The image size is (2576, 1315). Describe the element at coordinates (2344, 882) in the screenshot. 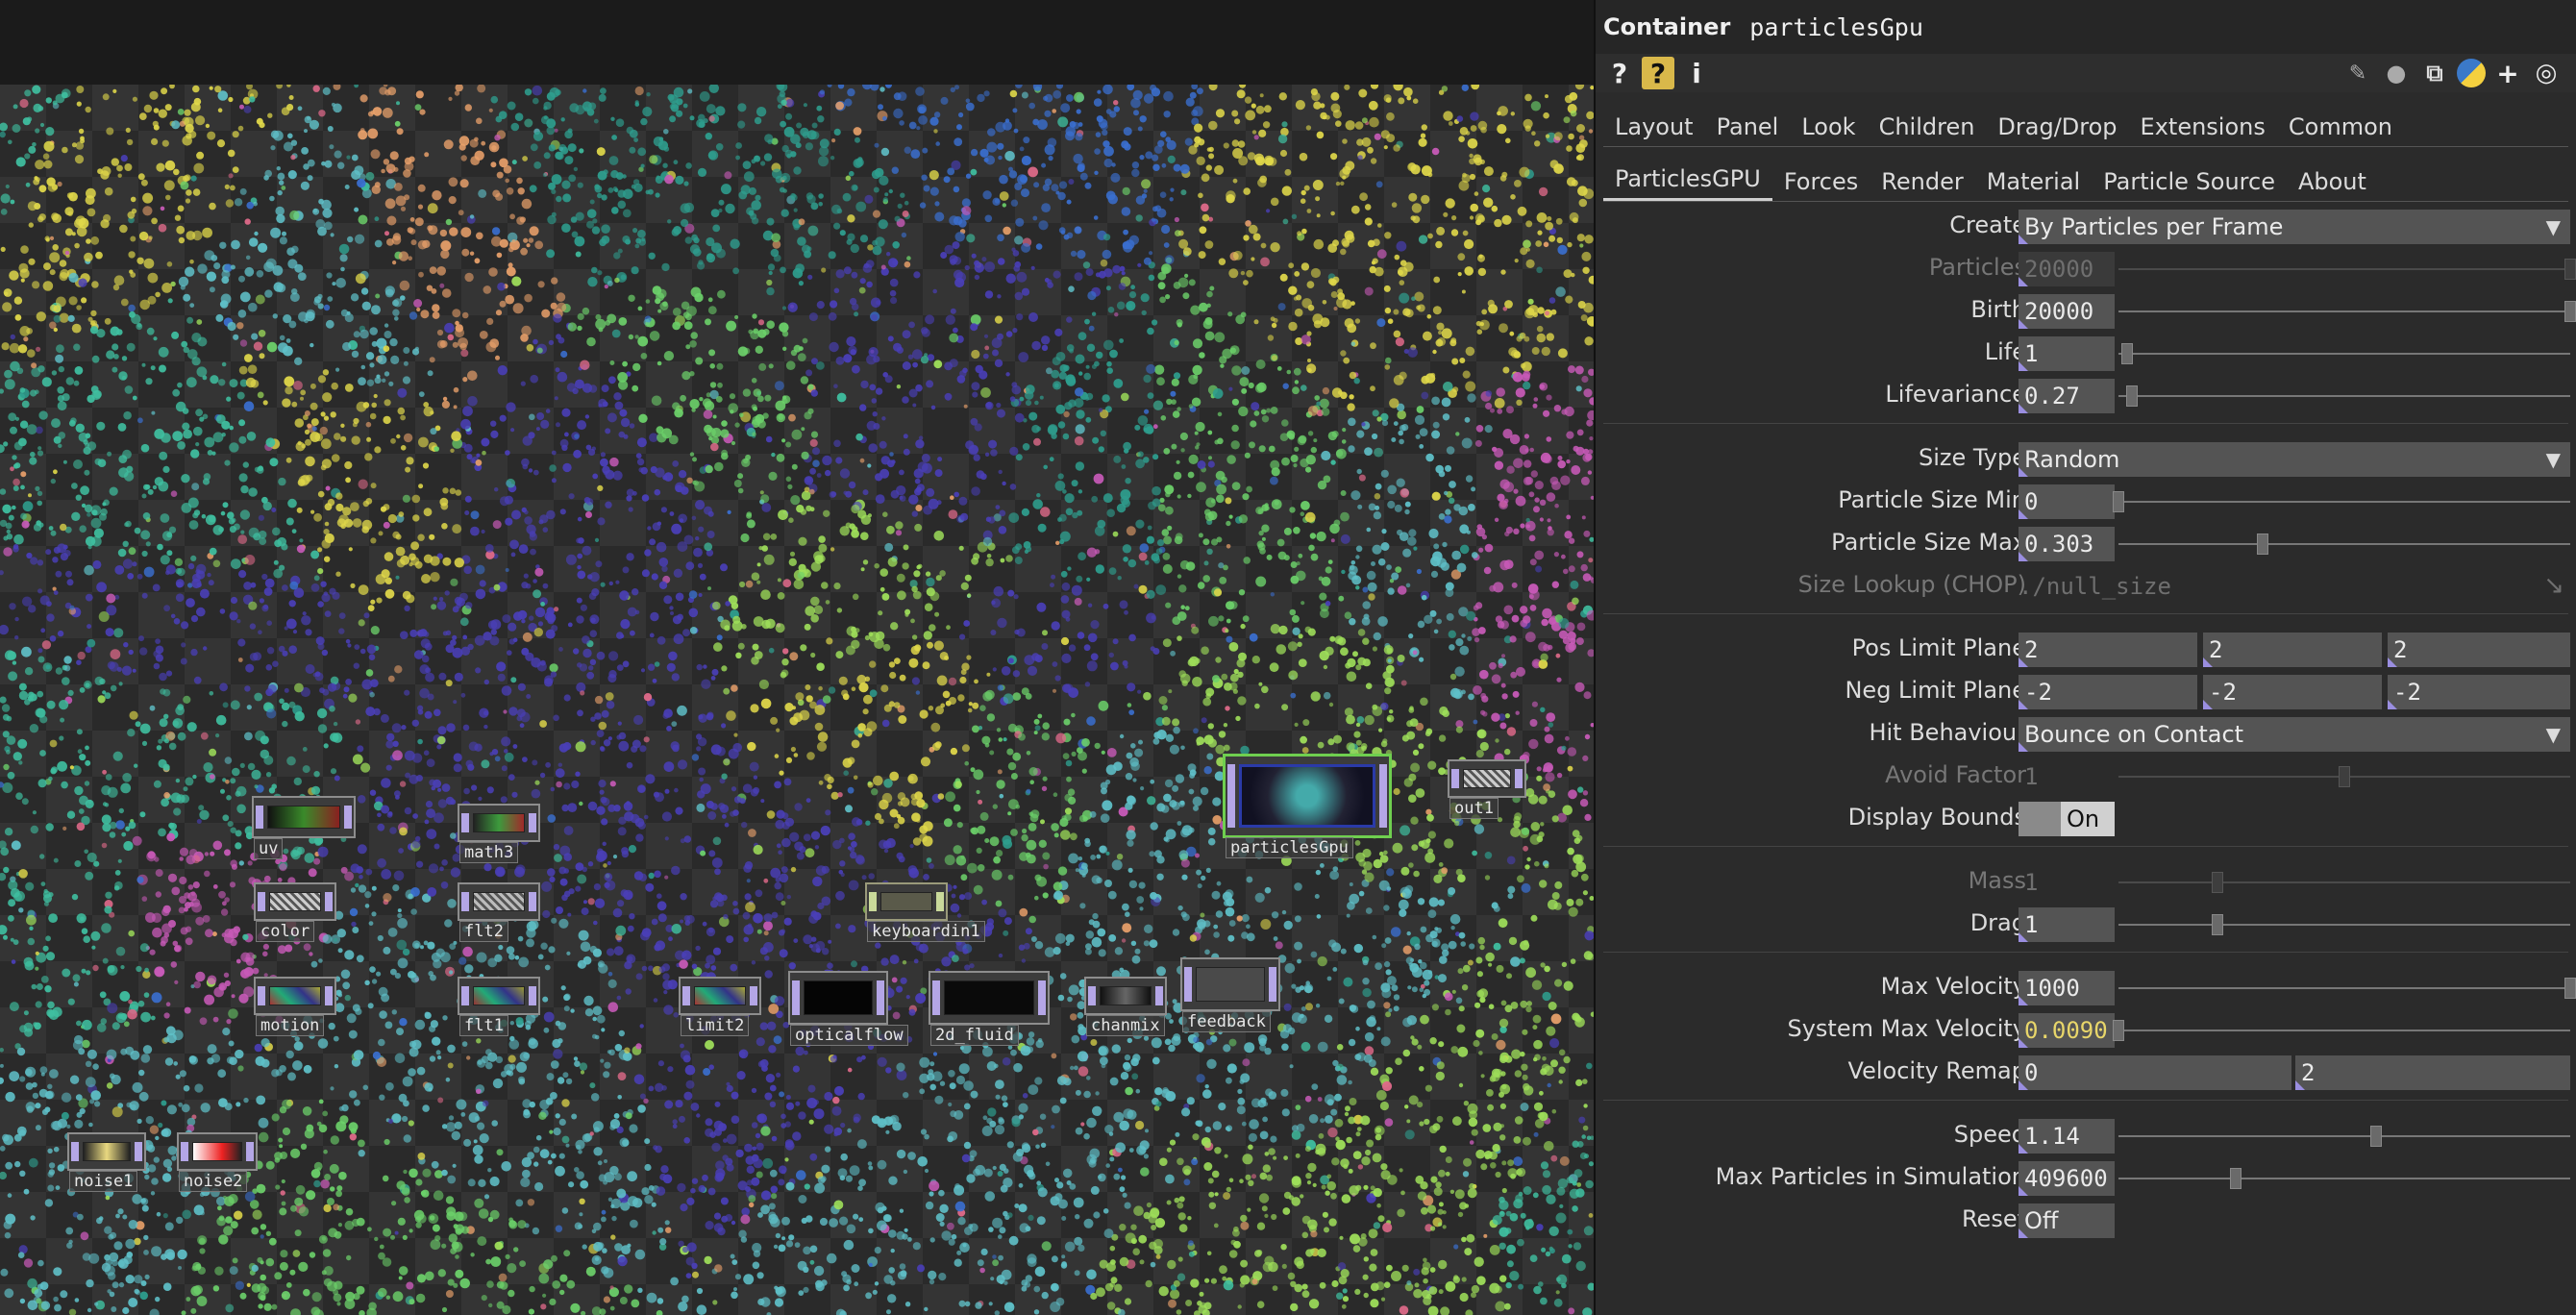

I see `mass-slider` at that location.